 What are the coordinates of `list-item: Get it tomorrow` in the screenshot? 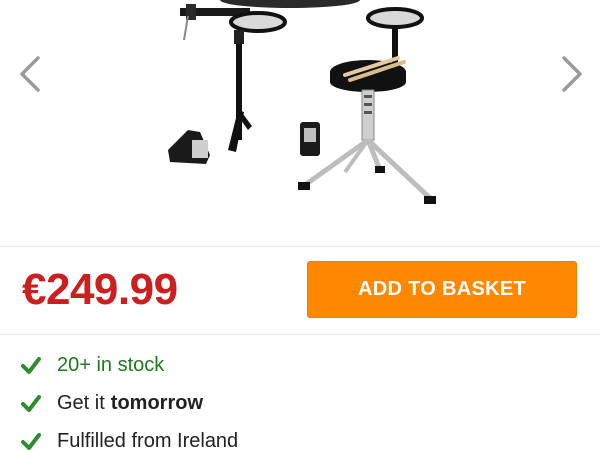 It's located at (129, 403).